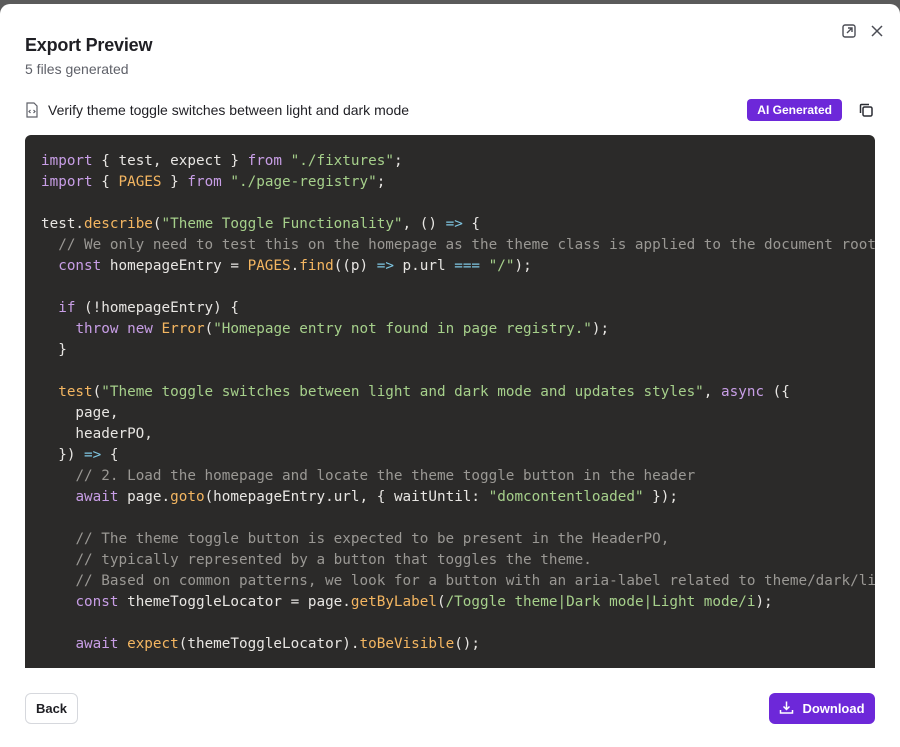 This screenshot has width=900, height=747. I want to click on dialog-subtitle: 5 files generated, so click(77, 69).